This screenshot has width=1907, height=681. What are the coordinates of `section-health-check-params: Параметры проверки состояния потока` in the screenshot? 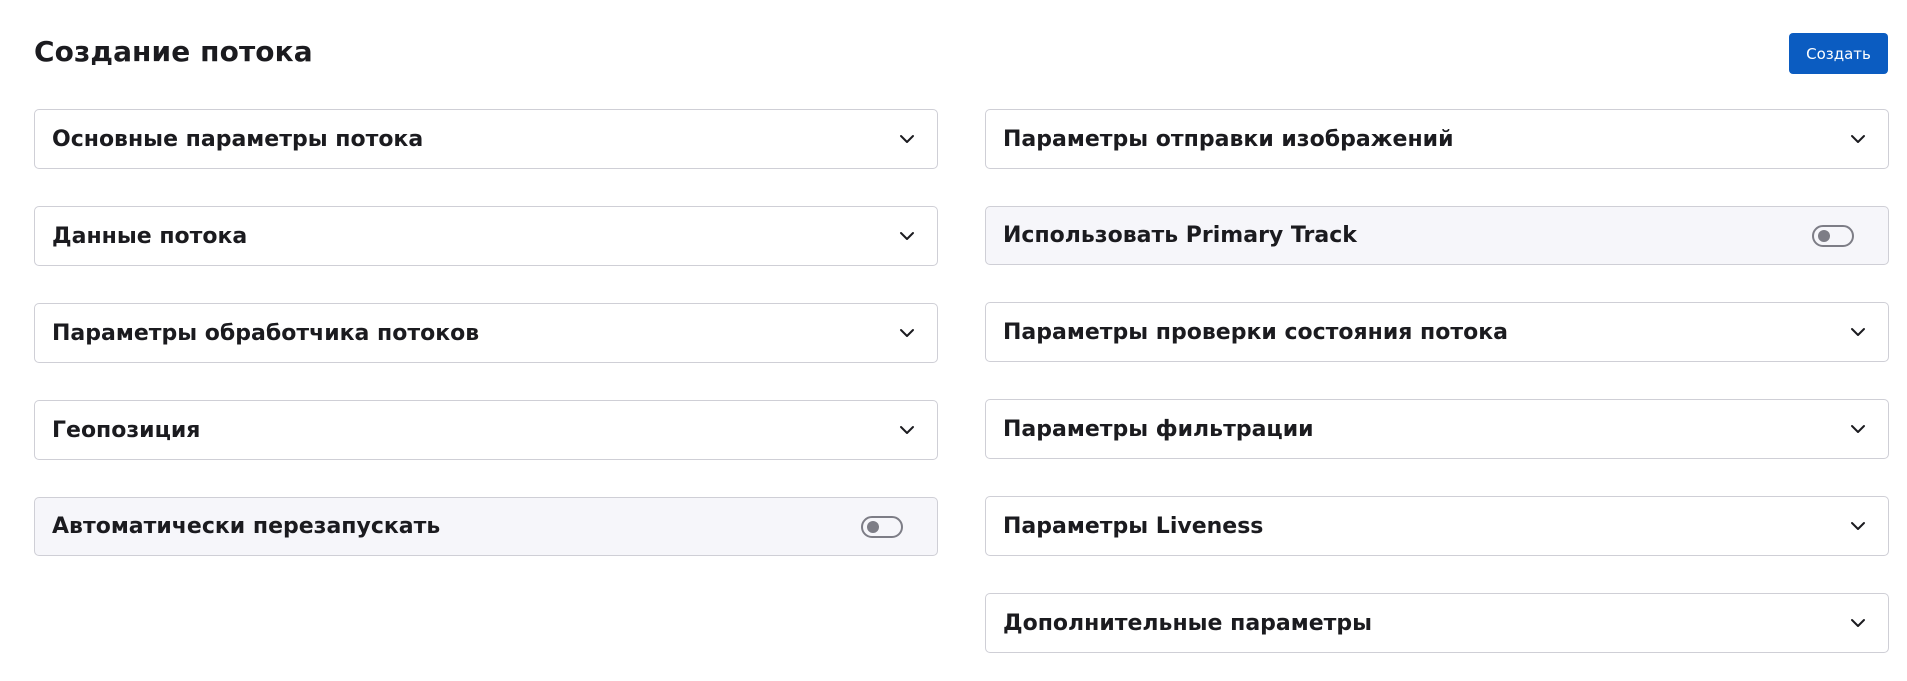 It's located at (1437, 332).